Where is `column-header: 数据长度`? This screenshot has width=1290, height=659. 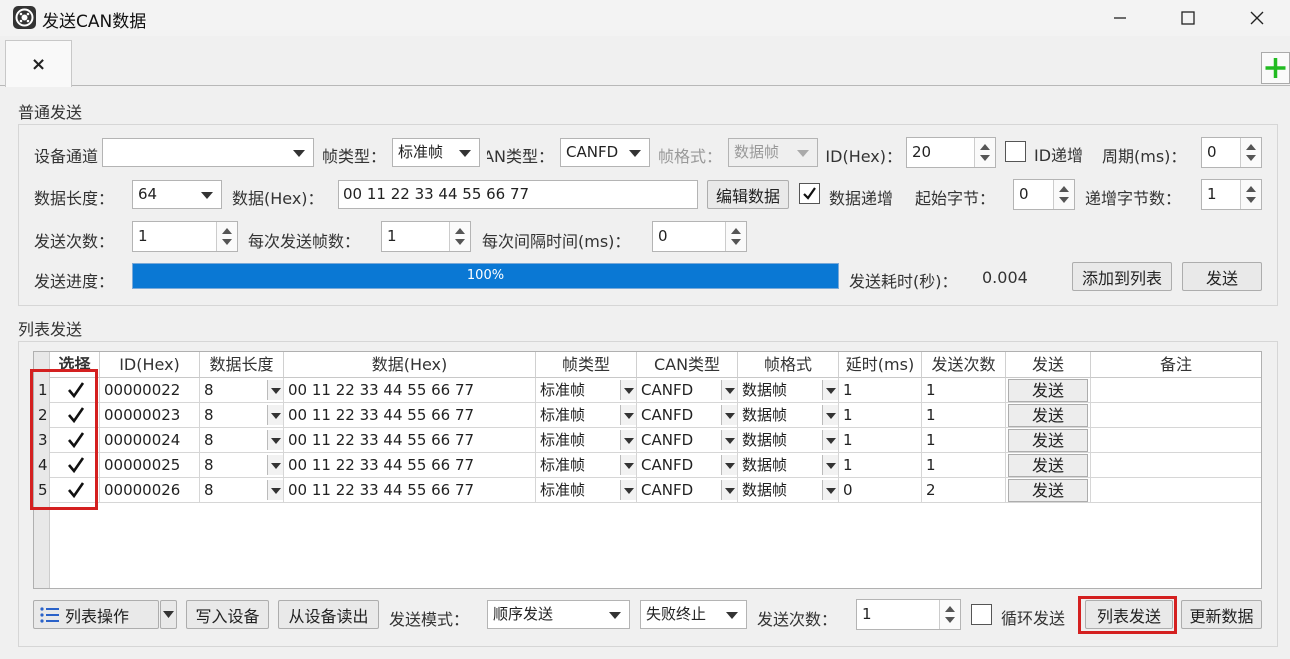 column-header: 数据长度 is located at coordinates (242, 365).